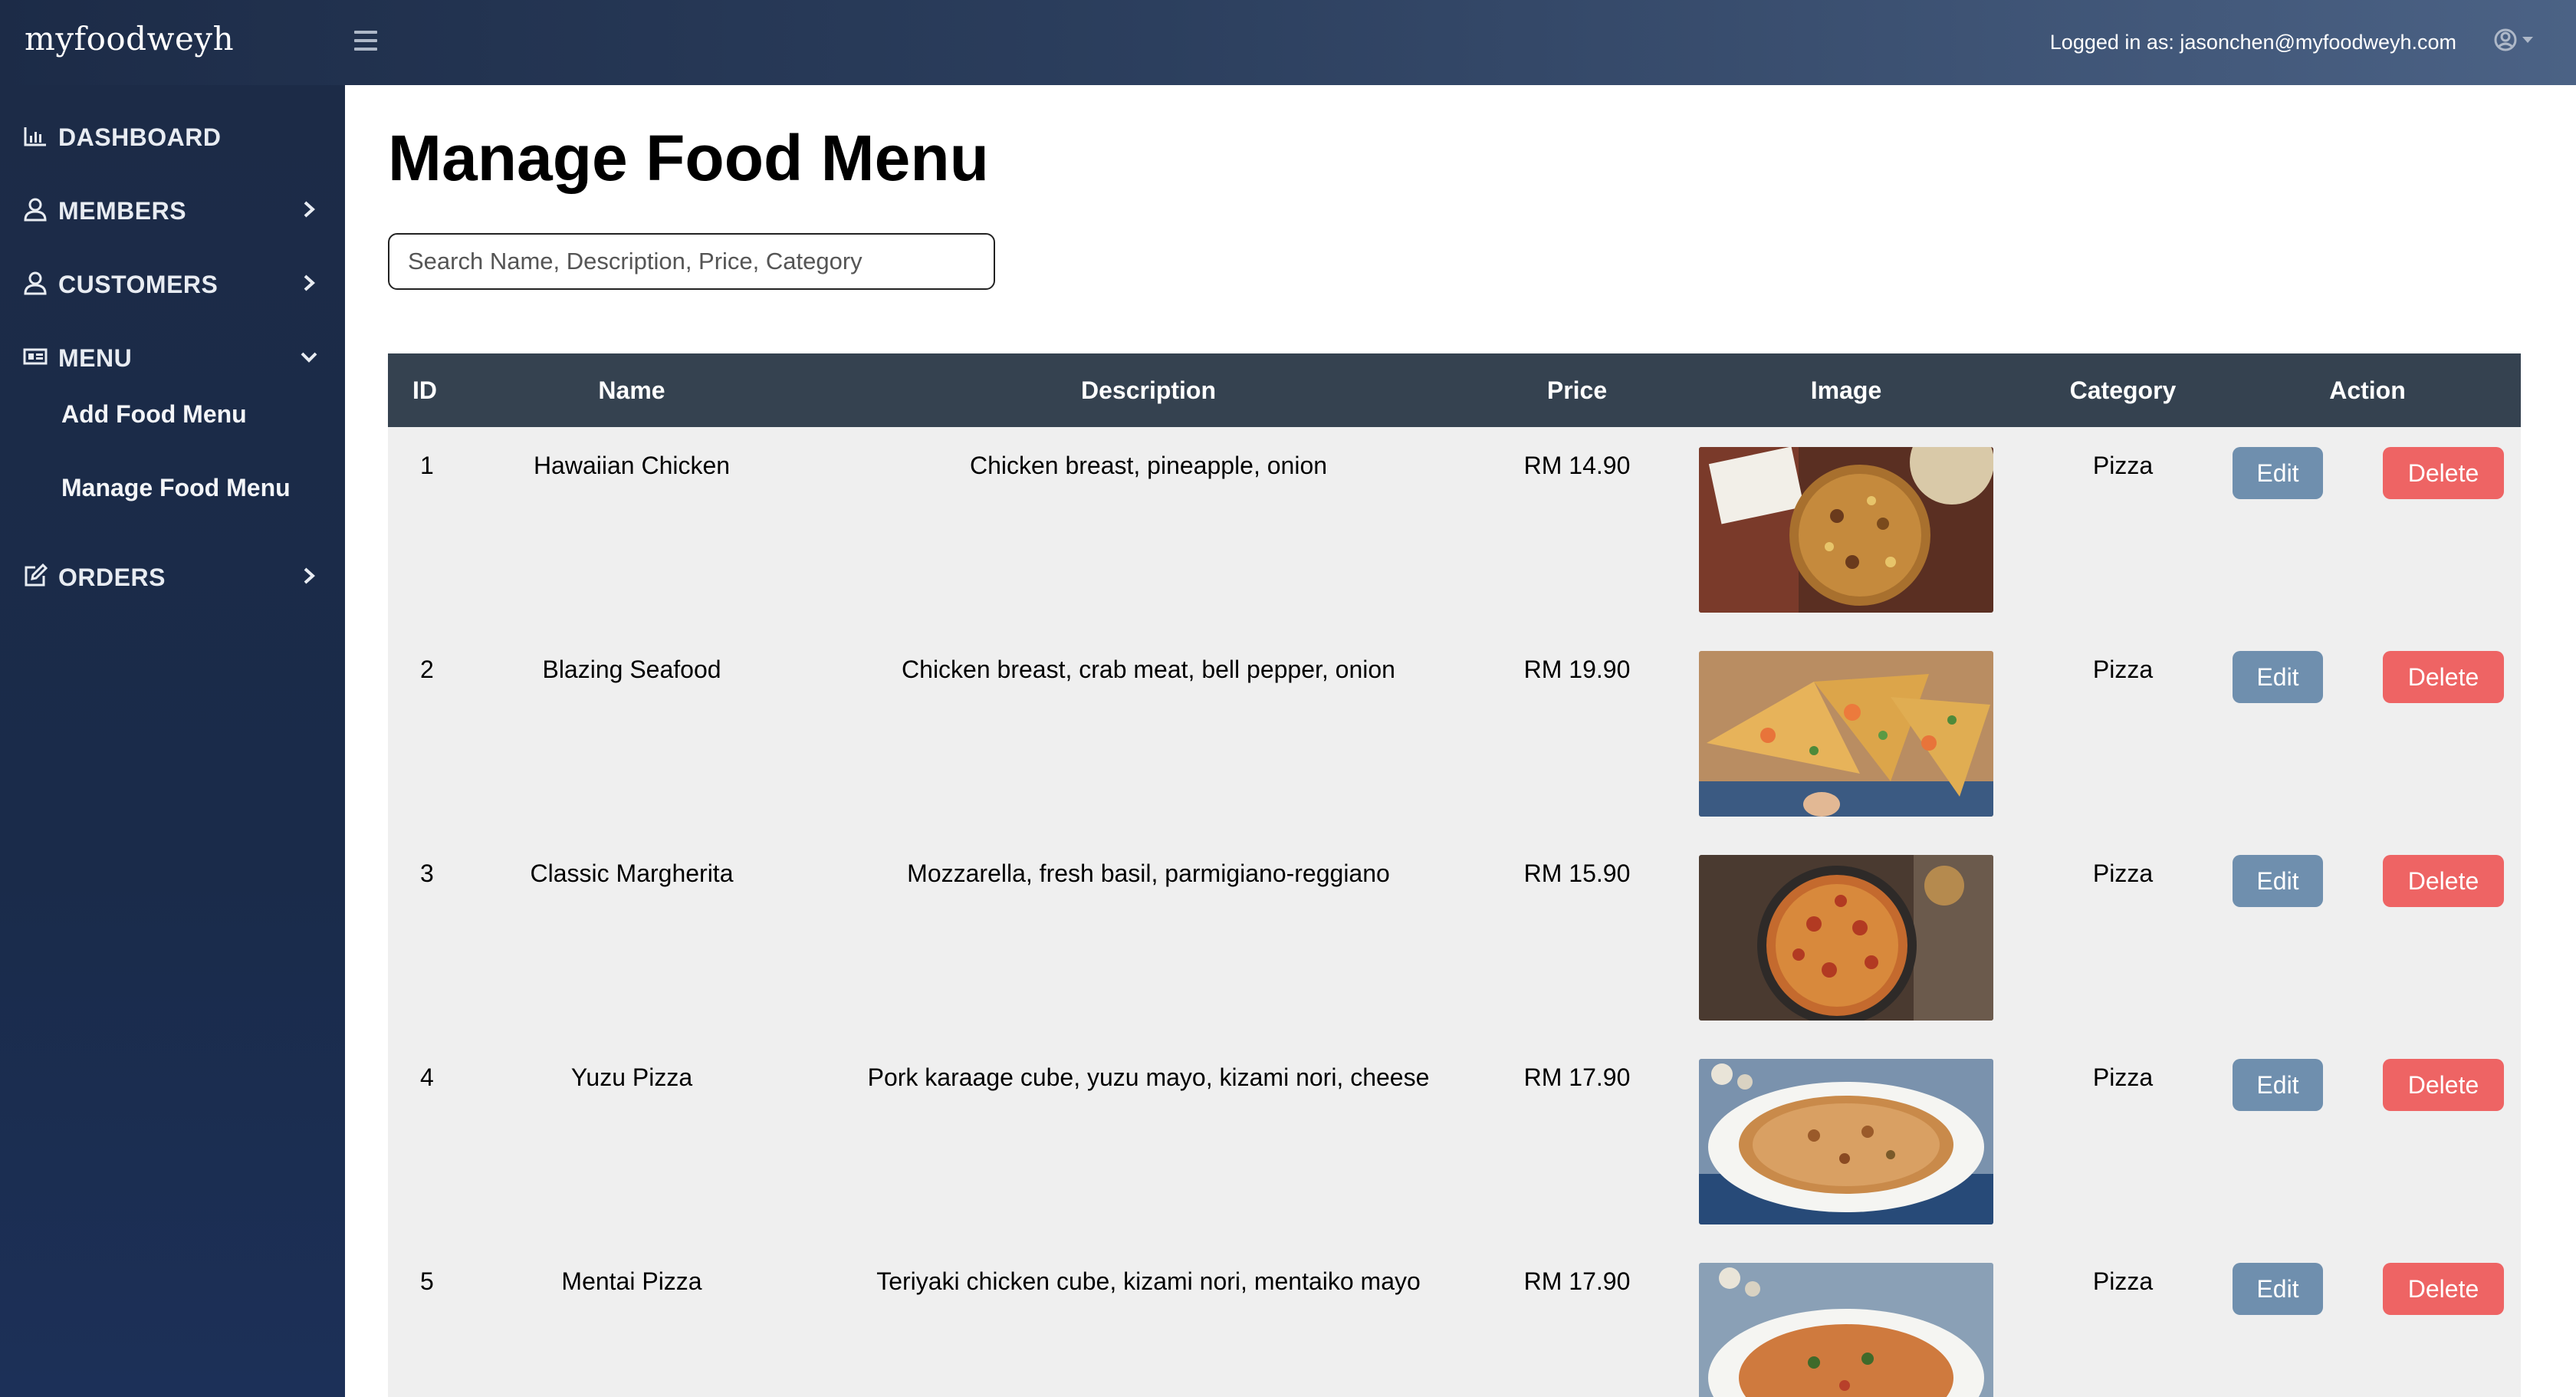 The height and width of the screenshot is (1397, 2576). What do you see at coordinates (692, 261) in the screenshot?
I see `search-input` at bounding box center [692, 261].